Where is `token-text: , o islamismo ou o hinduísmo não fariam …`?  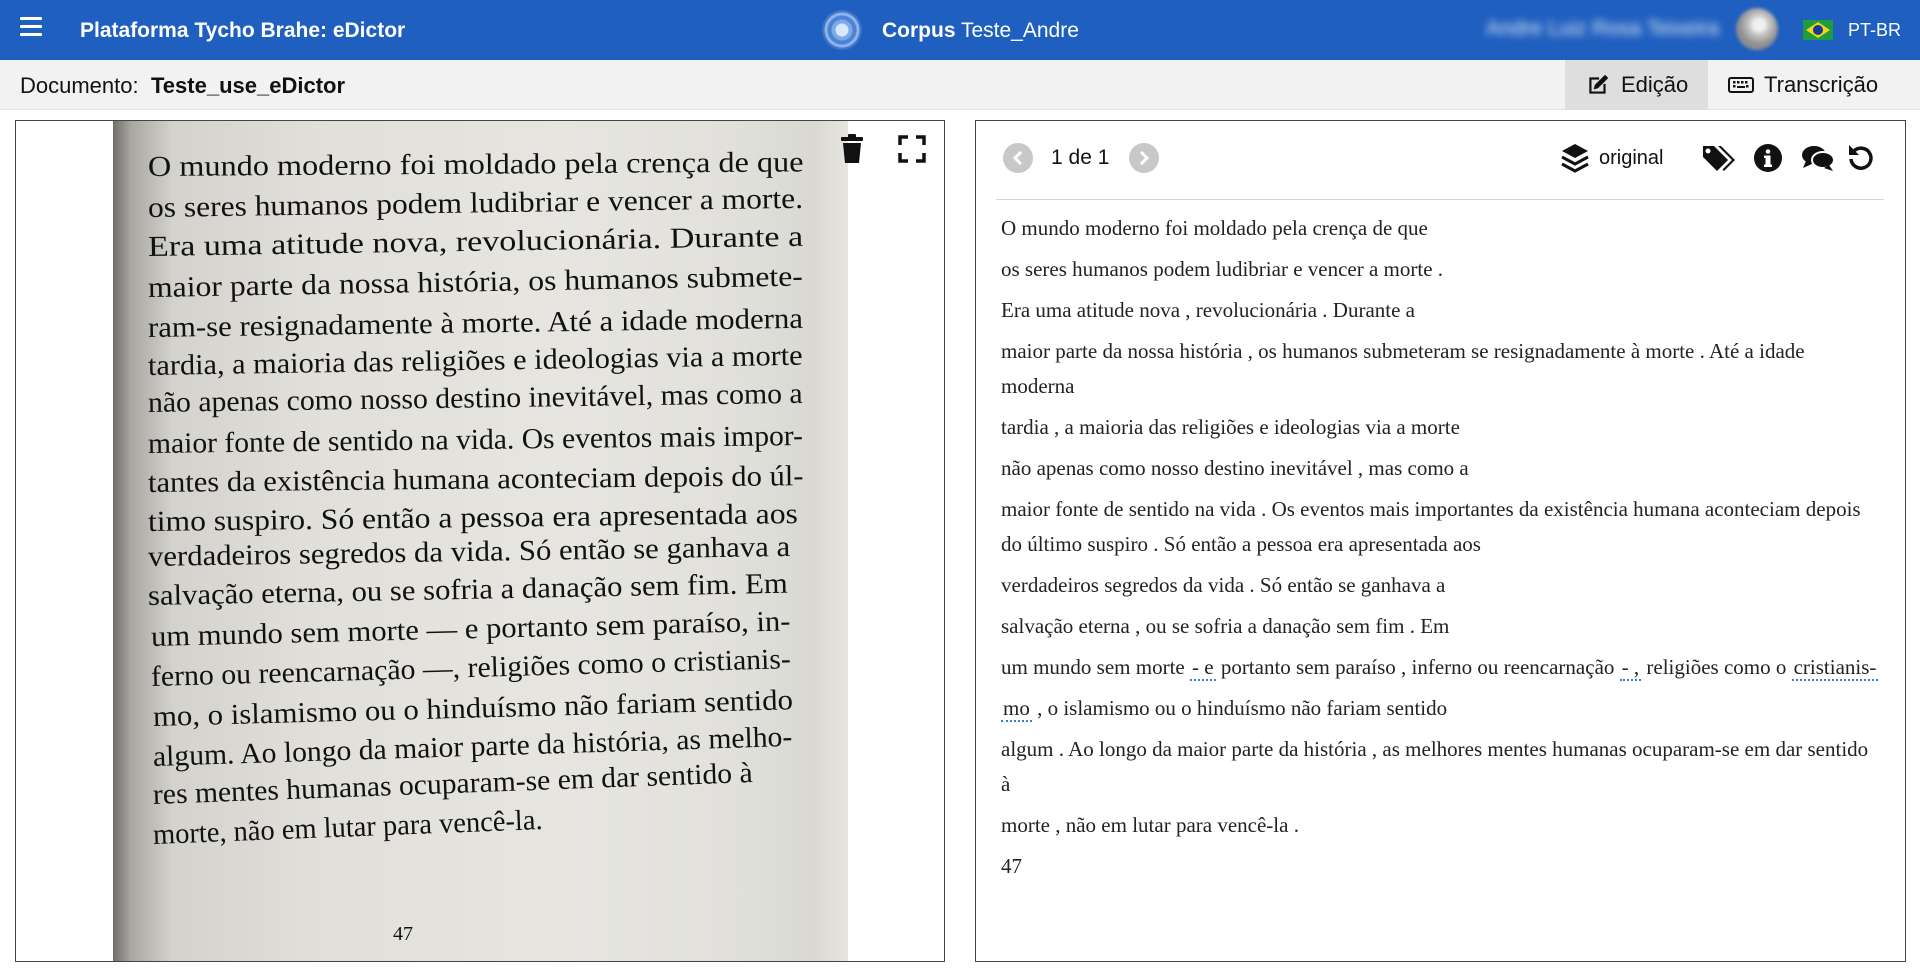 token-text: , o islamismo ou o hinduísmo não fariam … is located at coordinates (1239, 708).